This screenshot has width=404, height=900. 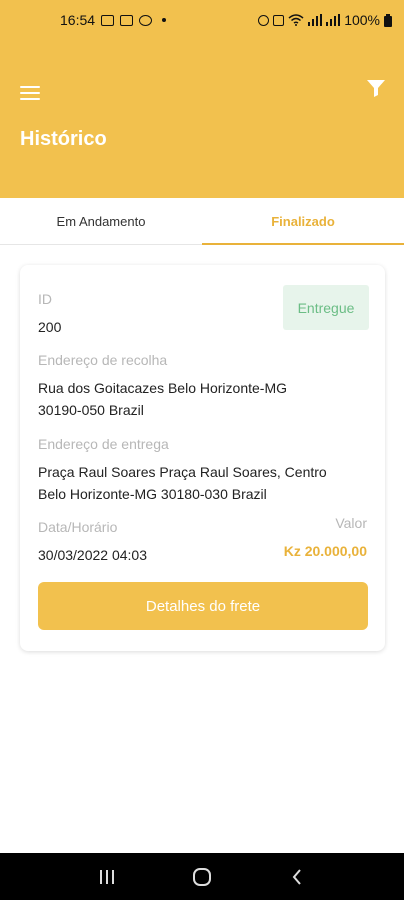 I want to click on status-left: 16:54, so click(x=113, y=20).